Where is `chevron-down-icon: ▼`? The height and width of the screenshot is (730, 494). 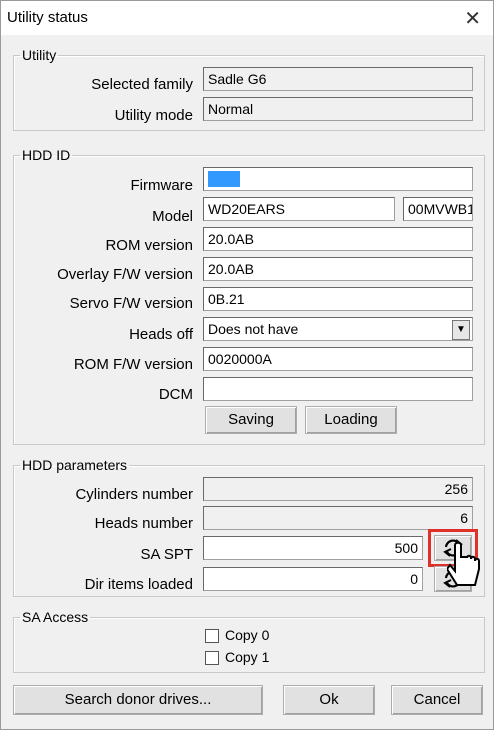 chevron-down-icon: ▼ is located at coordinates (461, 330).